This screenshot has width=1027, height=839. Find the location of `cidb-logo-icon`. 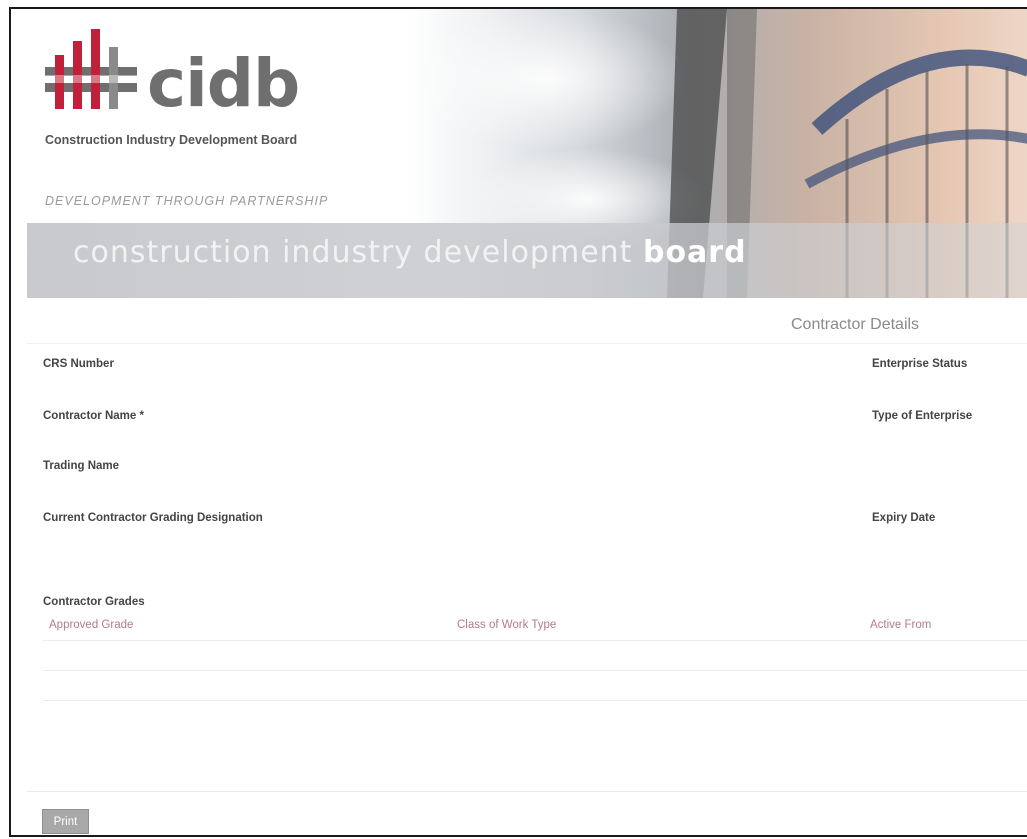

cidb-logo-icon is located at coordinates (91, 69).